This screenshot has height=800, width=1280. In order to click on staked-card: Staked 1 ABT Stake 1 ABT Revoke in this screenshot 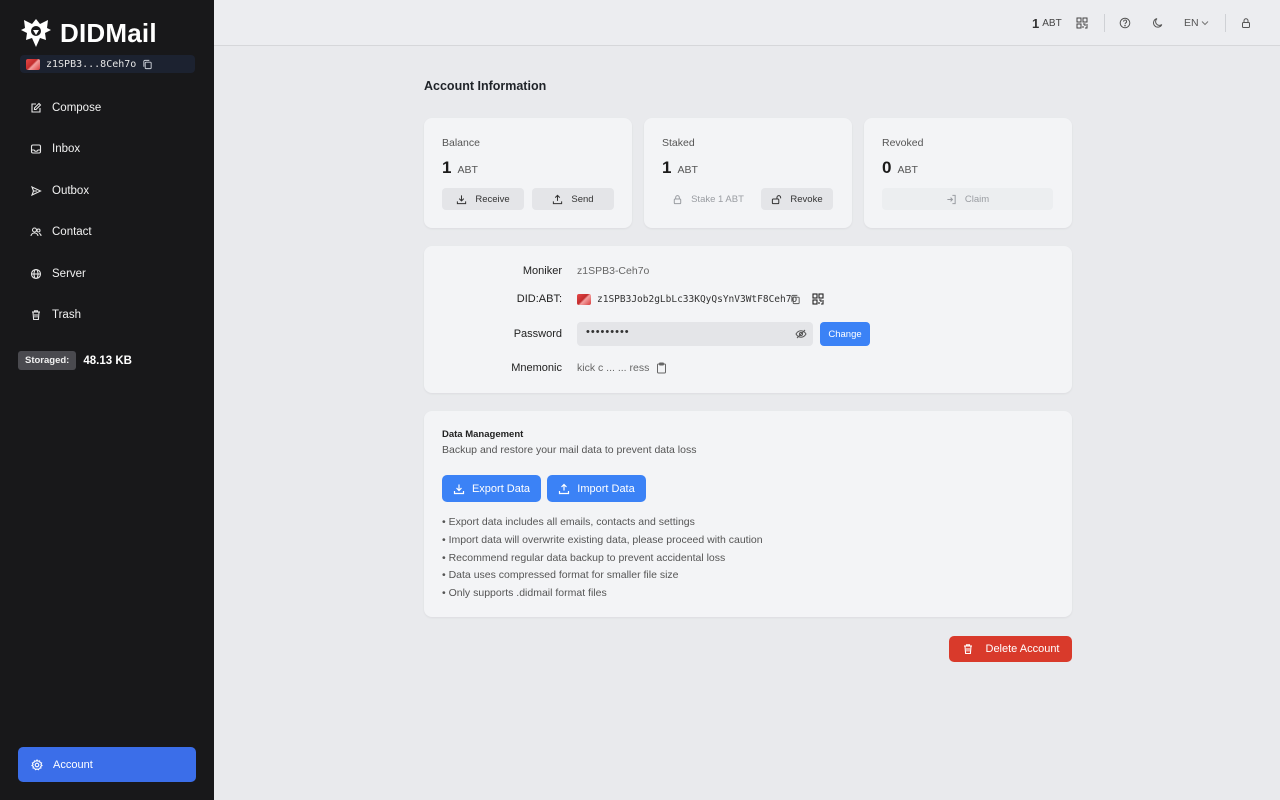, I will do `click(748, 173)`.